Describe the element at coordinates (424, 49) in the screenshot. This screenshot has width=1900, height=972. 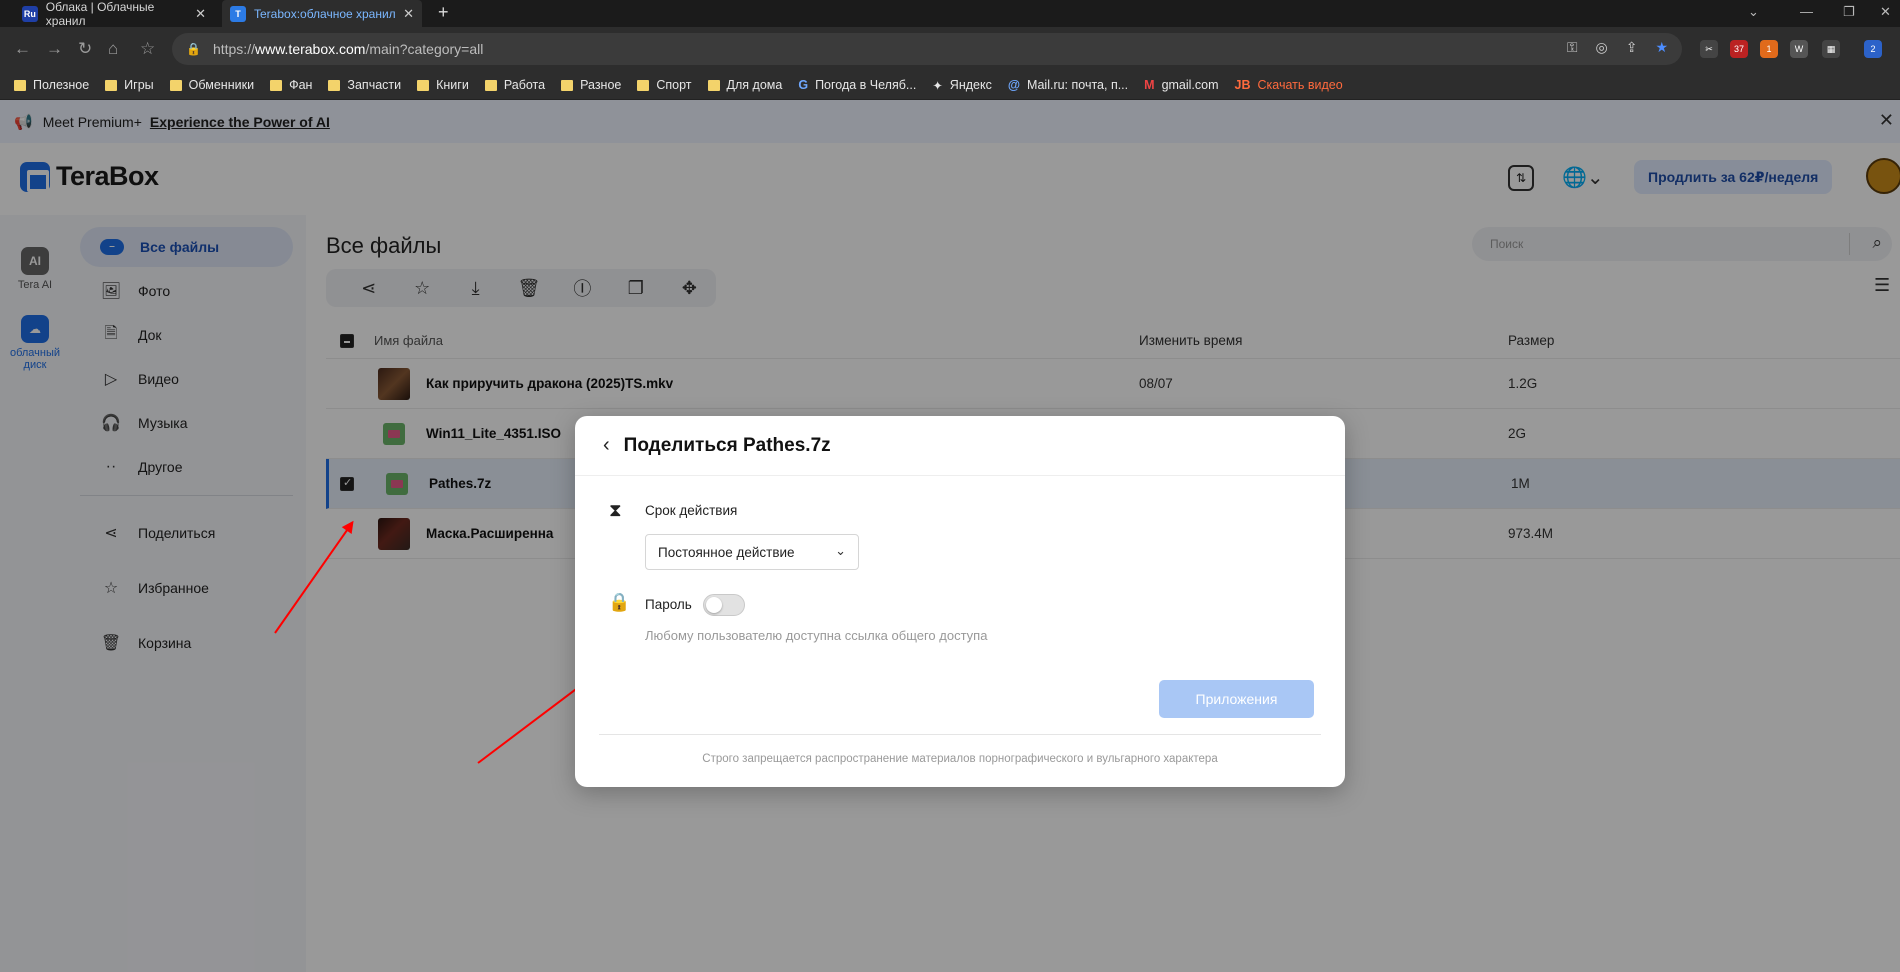
I see `url-path: /main?category=all` at that location.